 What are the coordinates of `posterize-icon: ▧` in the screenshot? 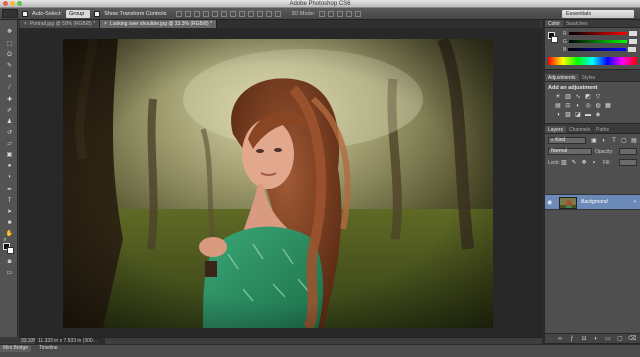 It's located at (568, 115).